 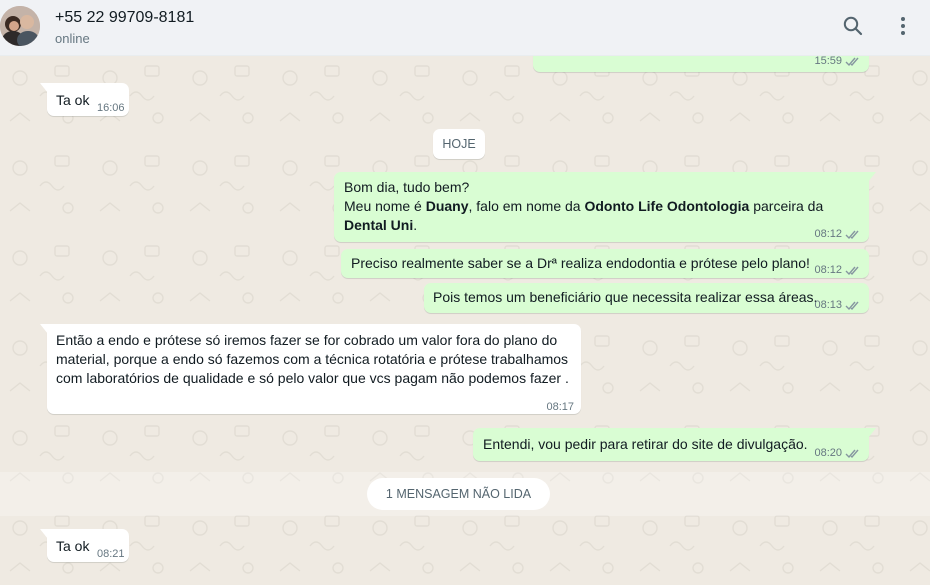 What do you see at coordinates (828, 453) in the screenshot?
I see `message-time: 08:20` at bounding box center [828, 453].